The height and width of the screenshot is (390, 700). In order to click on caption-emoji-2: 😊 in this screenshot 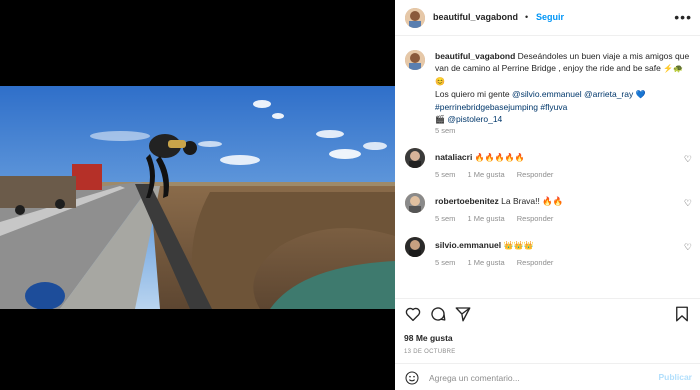, I will do `click(440, 81)`.